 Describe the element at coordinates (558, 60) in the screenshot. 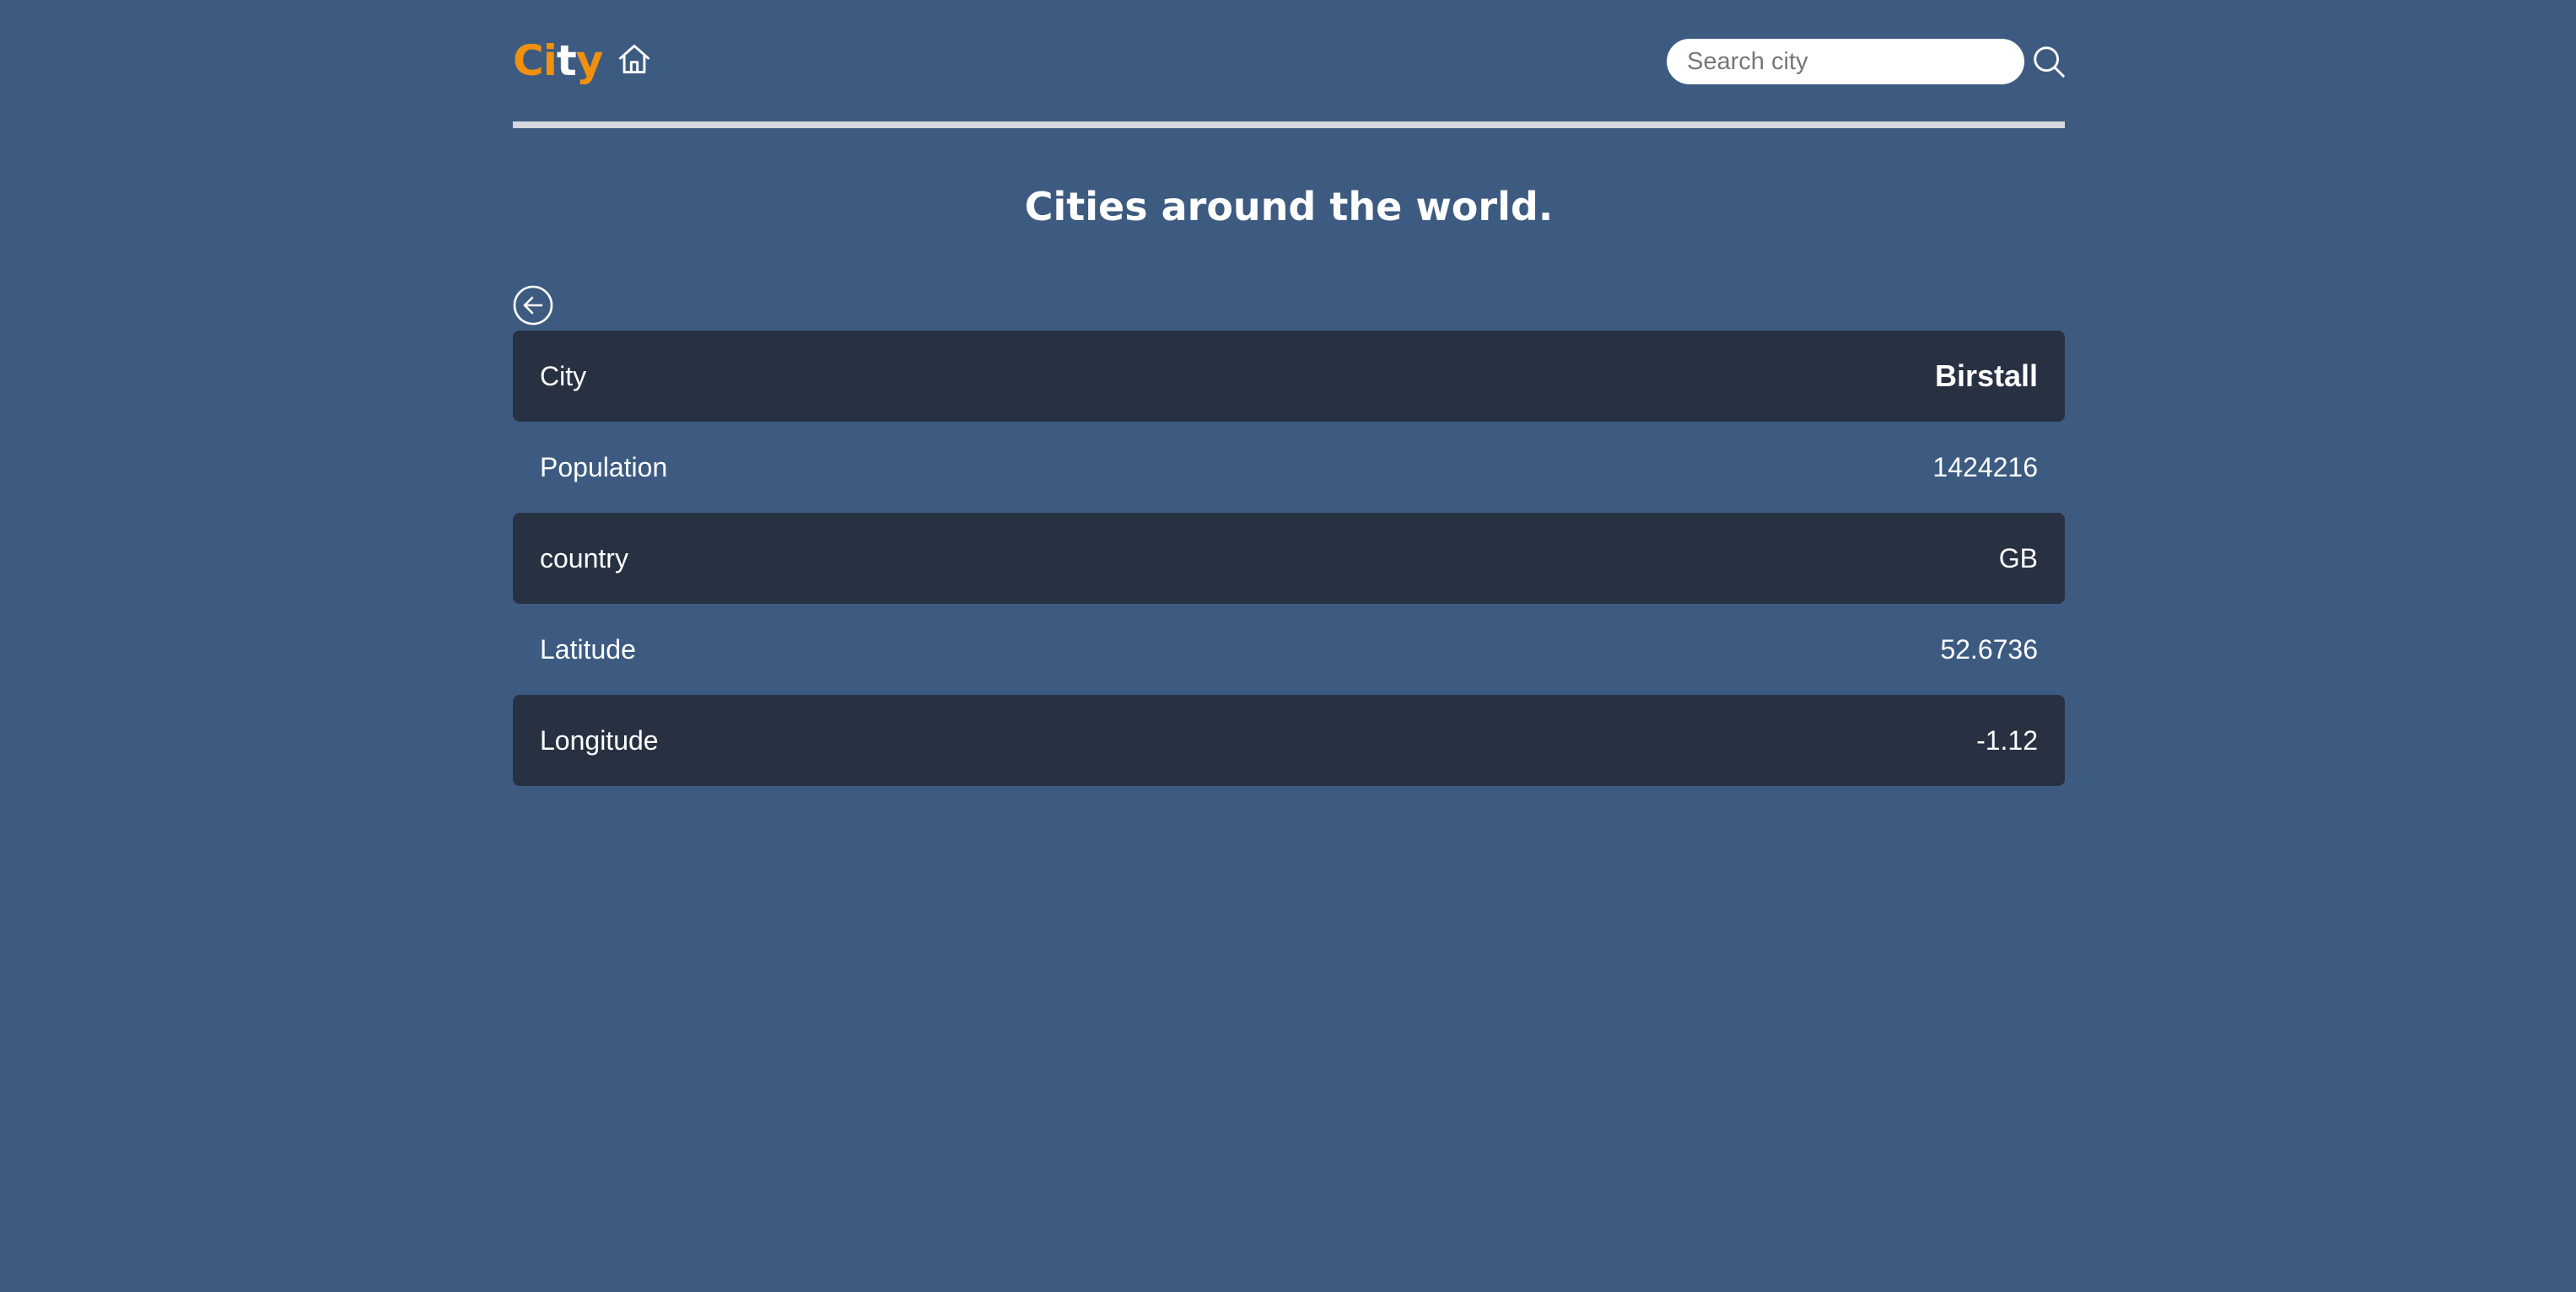

I see `logo: City` at that location.